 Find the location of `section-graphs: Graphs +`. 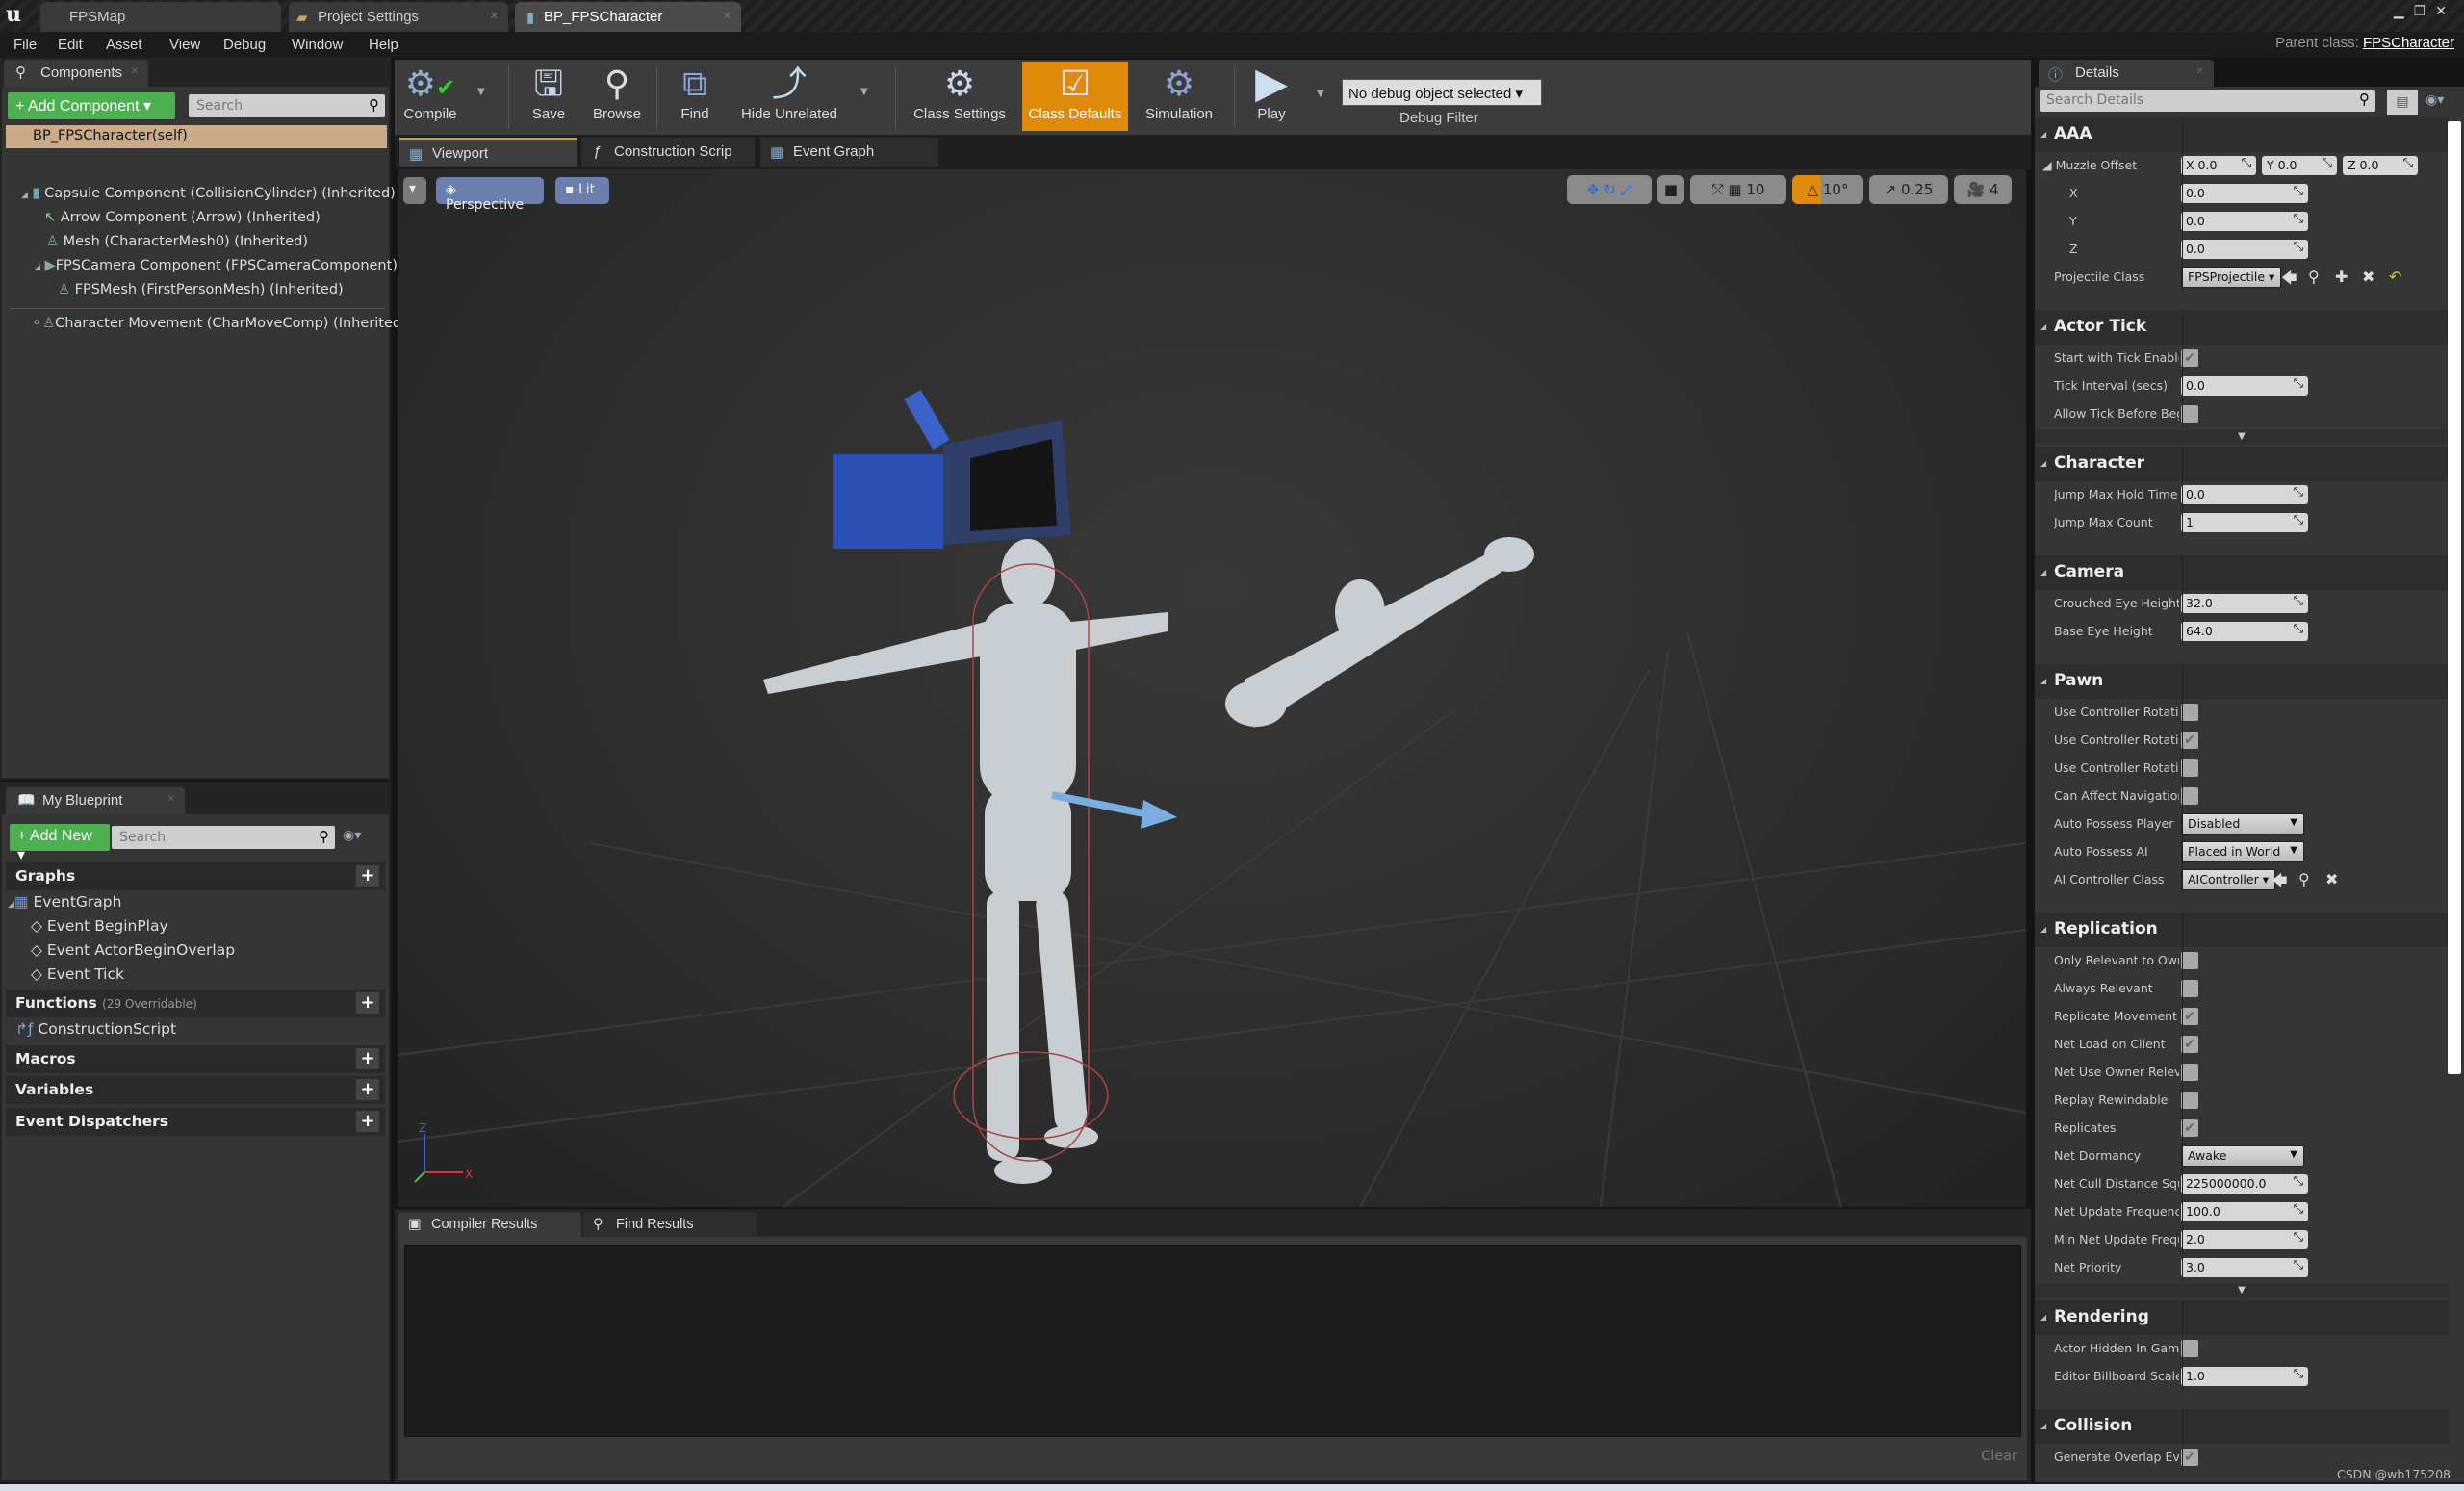

section-graphs: Graphs + is located at coordinates (195, 876).